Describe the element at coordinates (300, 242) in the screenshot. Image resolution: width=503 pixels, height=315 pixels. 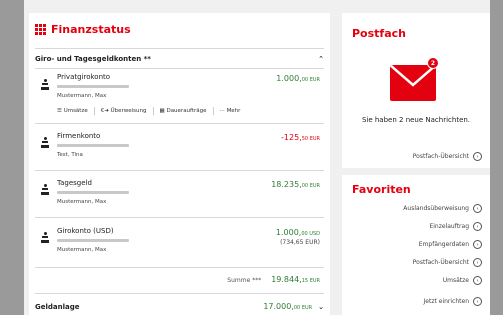
I see `account-balance-converted: (734,65 EUR)` at that location.